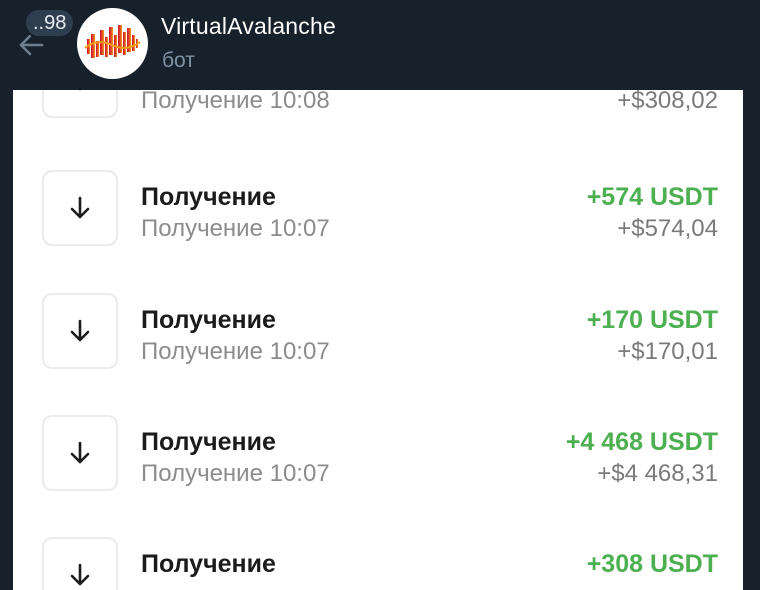  What do you see at coordinates (652, 564) in the screenshot?
I see `transaction-amount: +308 USDT` at bounding box center [652, 564].